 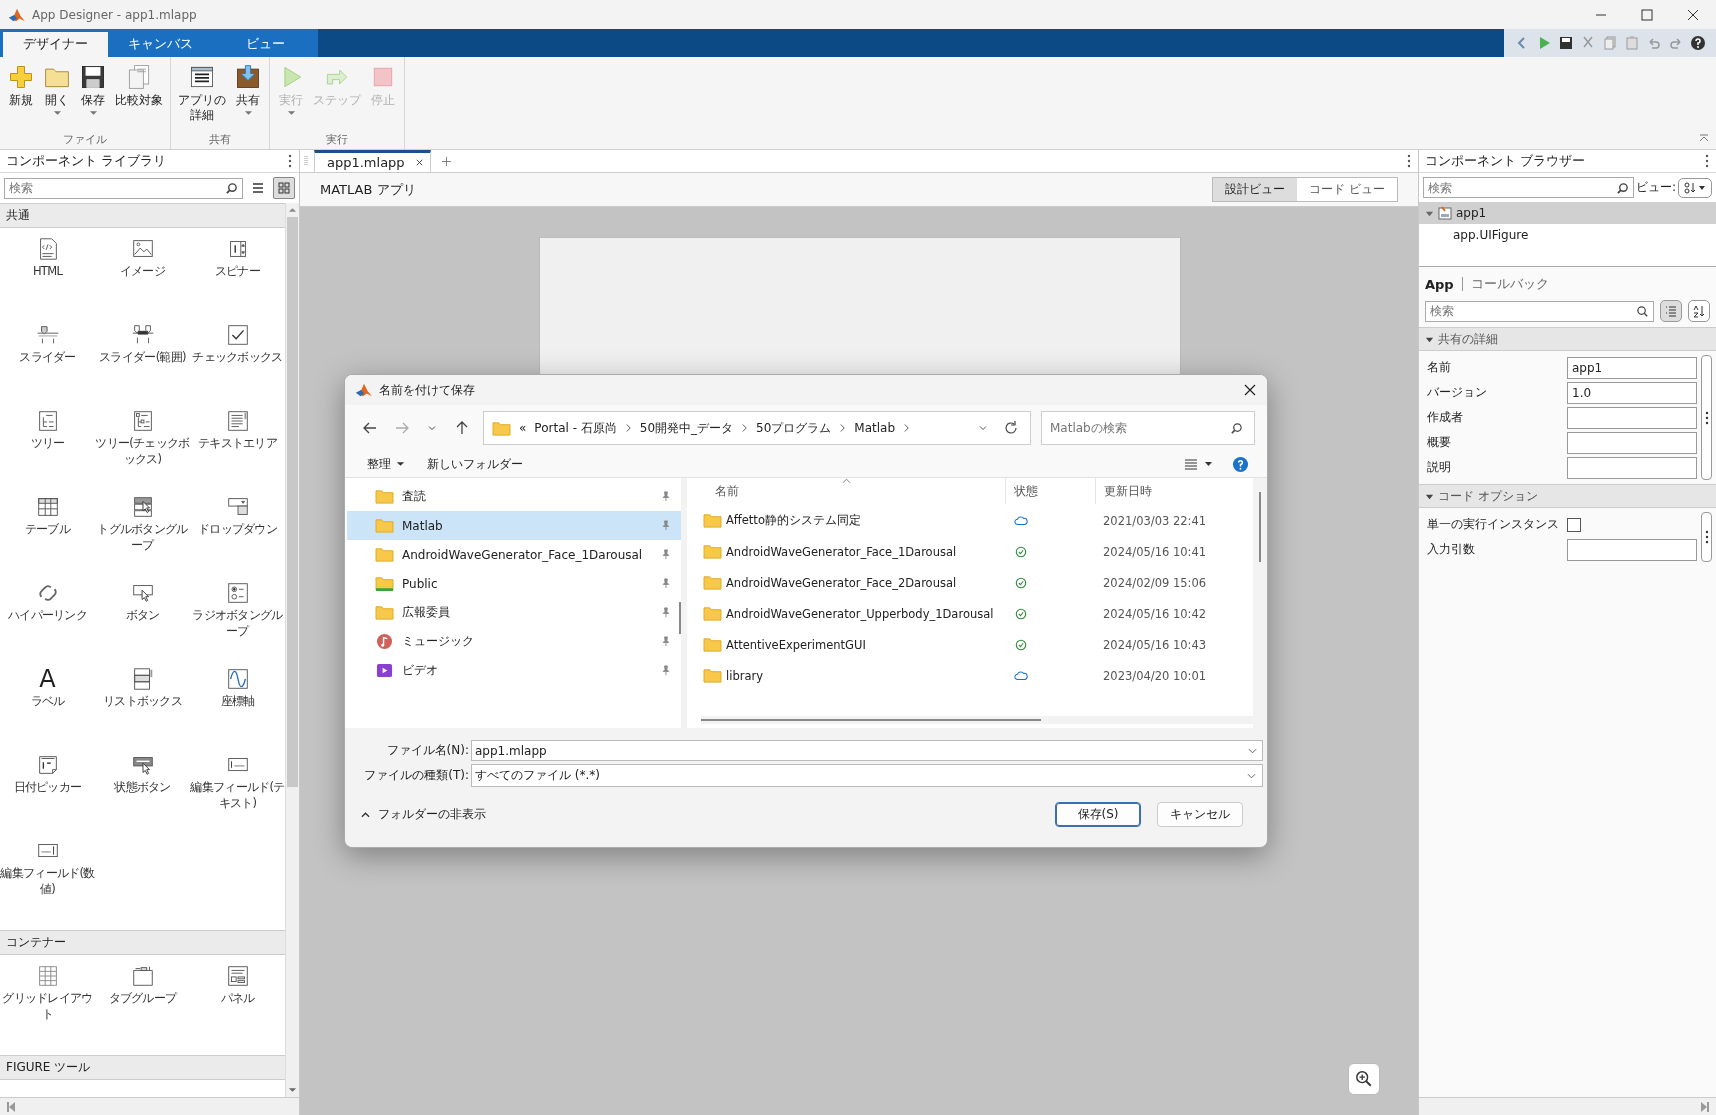 What do you see at coordinates (47, 449) in the screenshot?
I see `component-tile: ツリー` at bounding box center [47, 449].